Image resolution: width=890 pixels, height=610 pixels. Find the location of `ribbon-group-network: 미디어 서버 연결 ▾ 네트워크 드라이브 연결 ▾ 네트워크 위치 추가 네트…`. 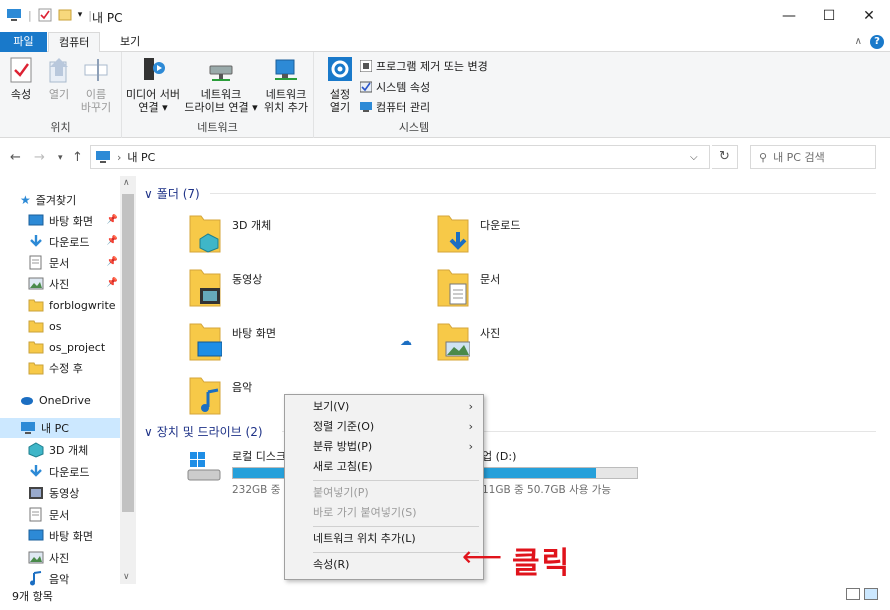

ribbon-group-network: 미디어 서버 연결 ▾ 네트워크 드라이브 연결 ▾ 네트워크 위치 추가 네트… is located at coordinates (218, 95).